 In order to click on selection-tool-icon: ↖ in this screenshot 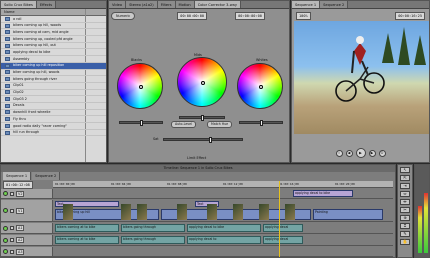, I will do `click(405, 170)`.